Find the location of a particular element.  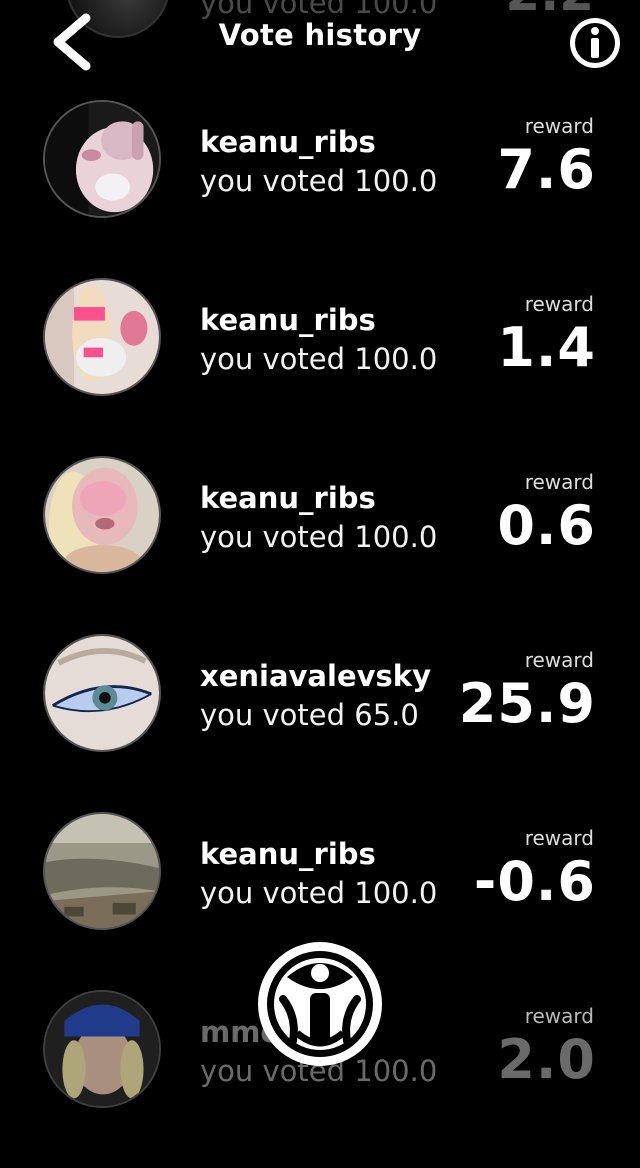

username: xeniavalevsky is located at coordinates (315, 676).